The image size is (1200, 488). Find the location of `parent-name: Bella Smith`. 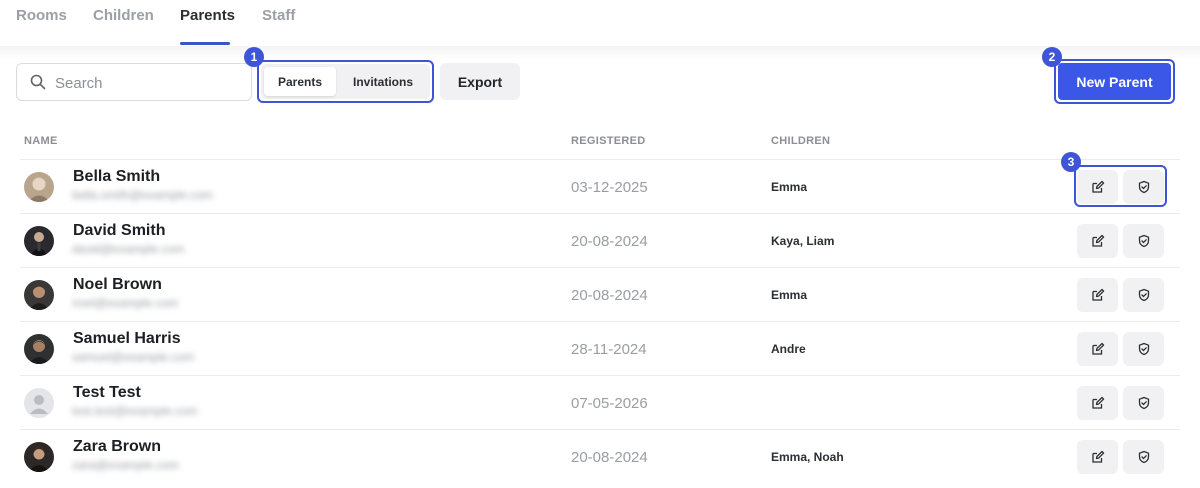

parent-name: Bella Smith is located at coordinates (117, 176).